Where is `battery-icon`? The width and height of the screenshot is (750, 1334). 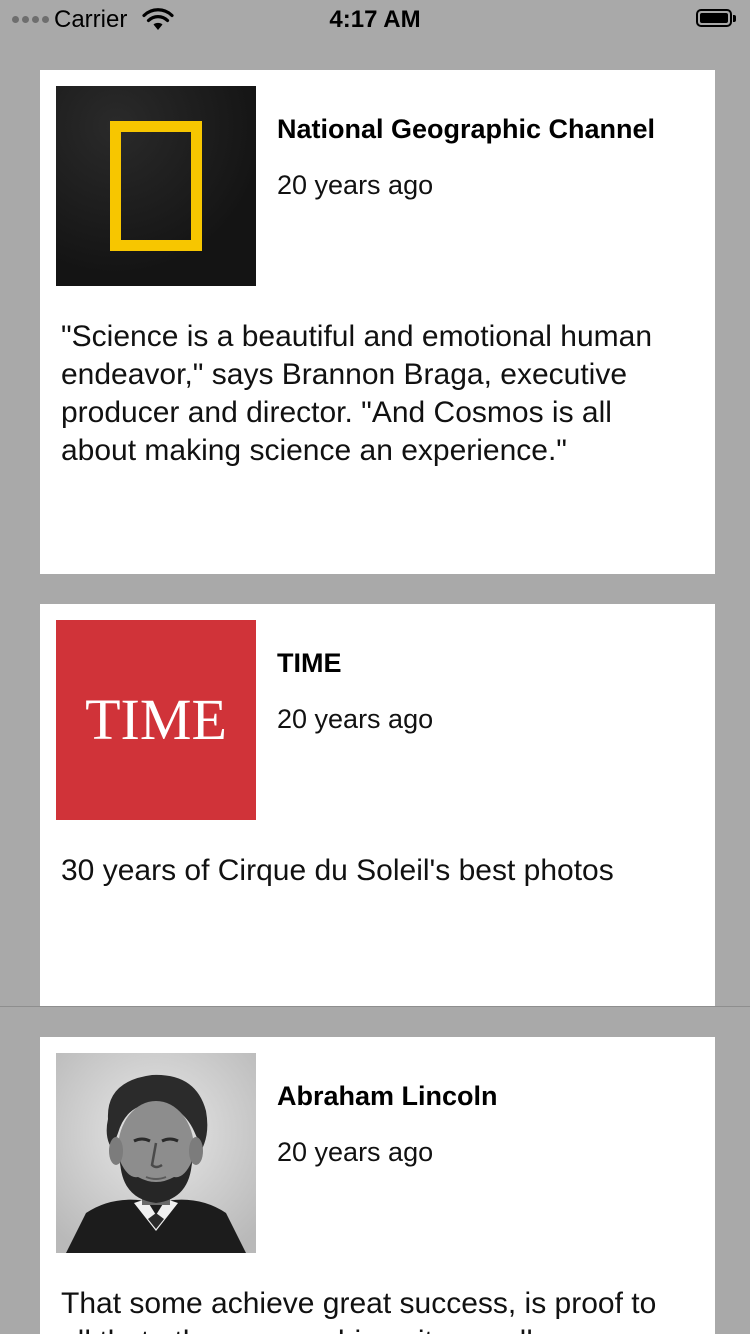 battery-icon is located at coordinates (717, 19).